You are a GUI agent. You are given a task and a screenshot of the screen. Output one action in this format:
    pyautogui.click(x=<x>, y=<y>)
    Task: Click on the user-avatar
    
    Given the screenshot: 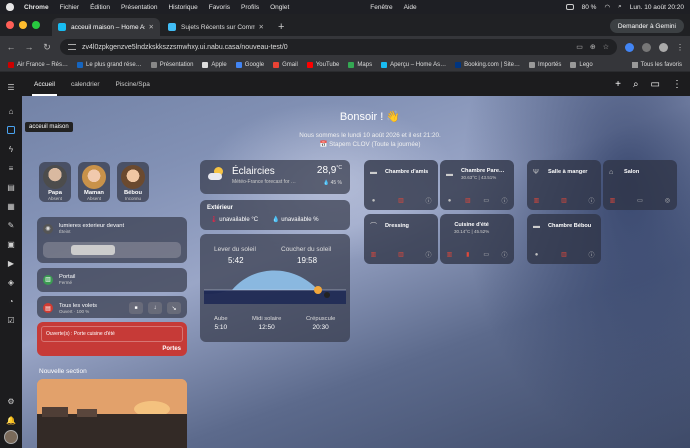 What is the action you would take?
    pyautogui.click(x=11, y=437)
    